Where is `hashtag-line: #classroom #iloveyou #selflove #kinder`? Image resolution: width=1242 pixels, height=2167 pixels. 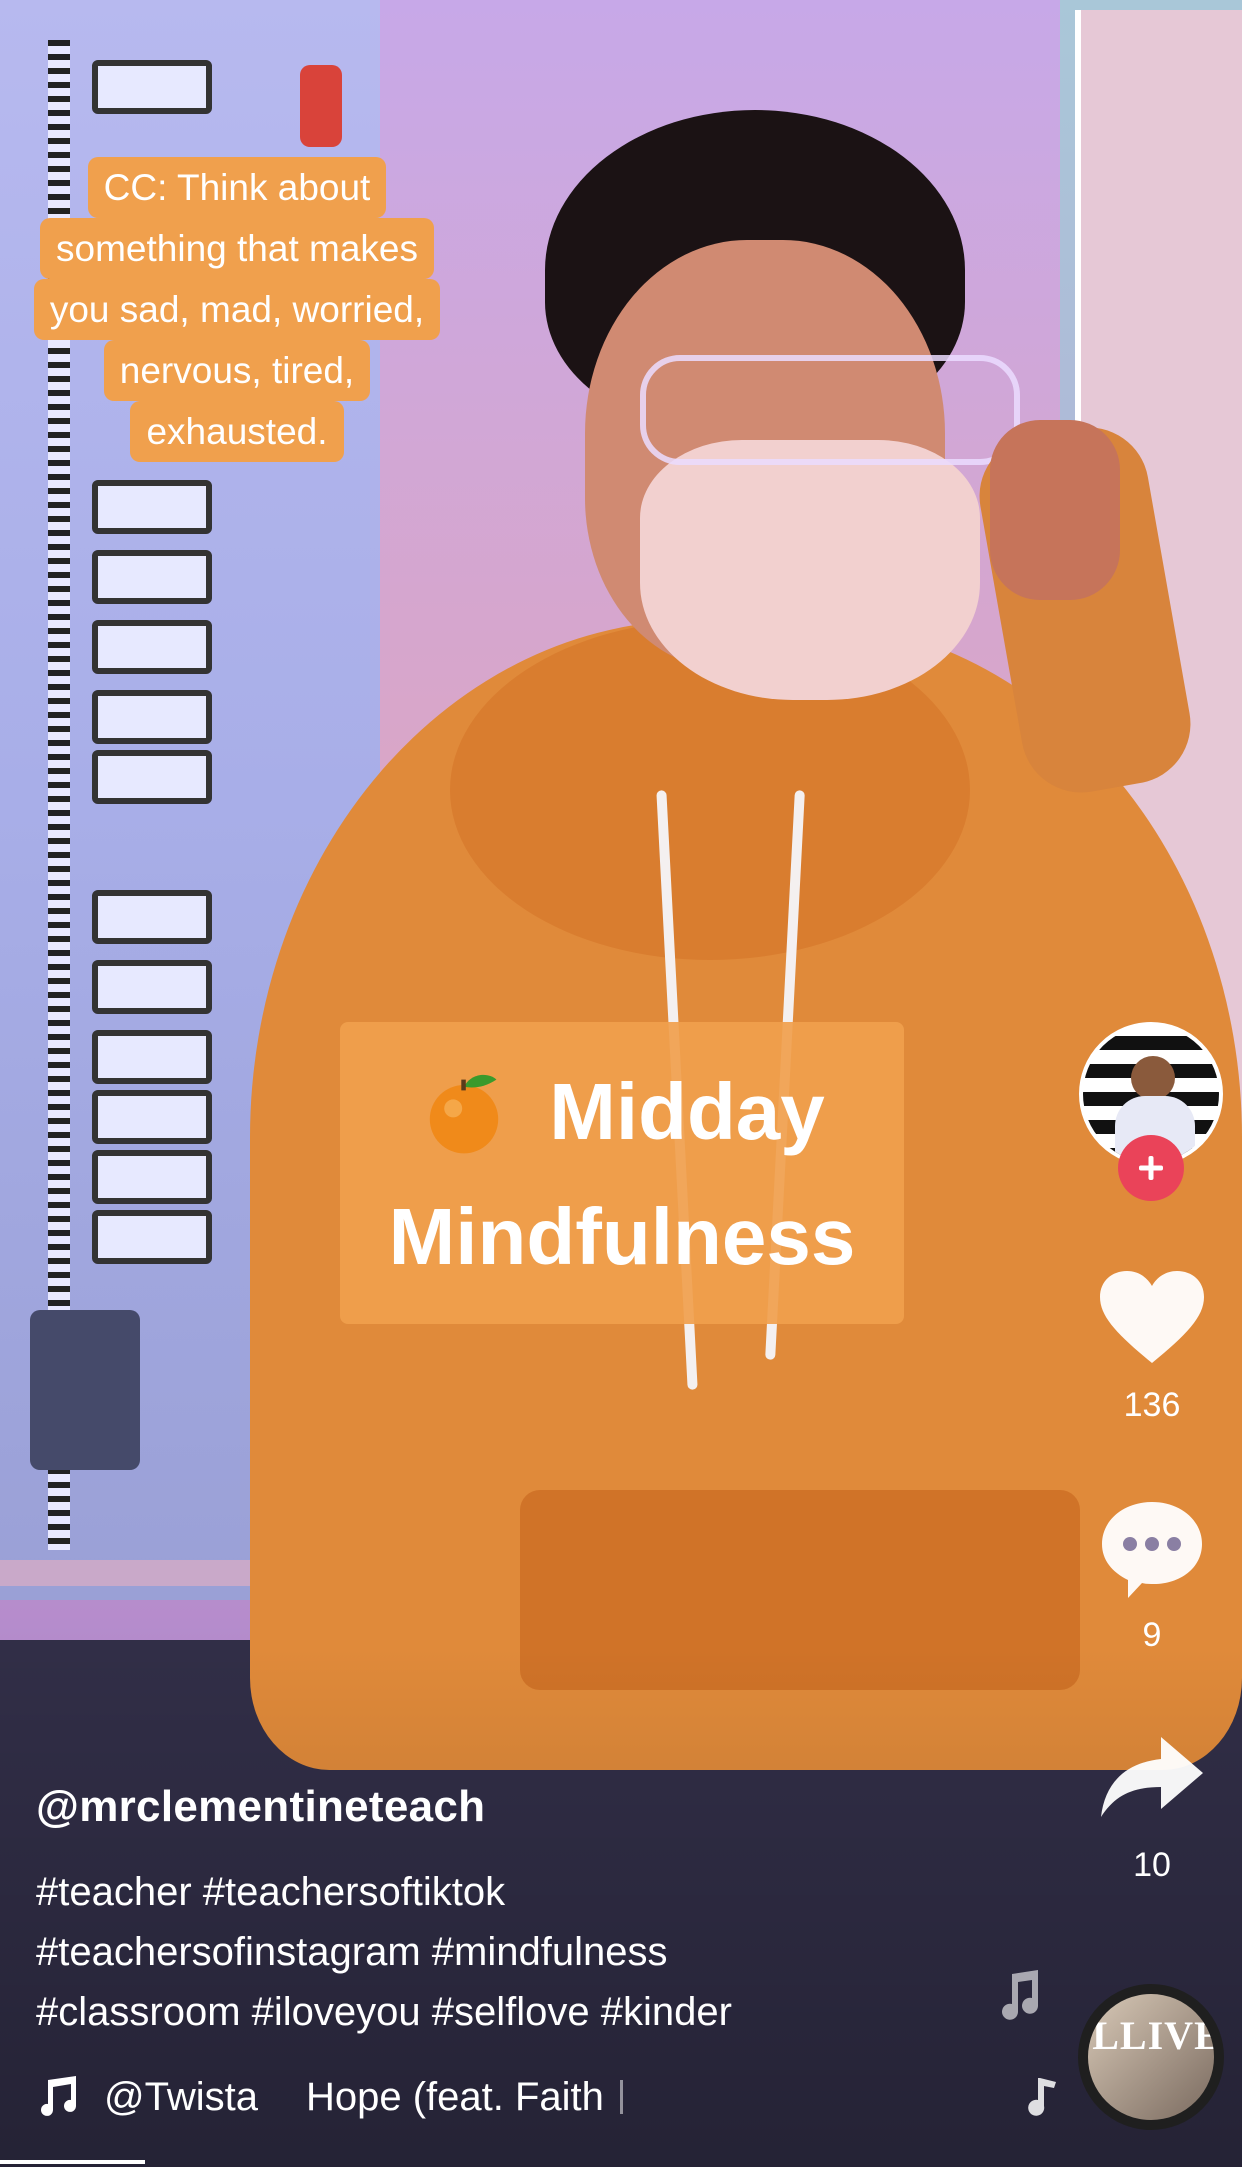 hashtag-line: #classroom #iloveyou #selflove #kinder is located at coordinates (506, 2012).